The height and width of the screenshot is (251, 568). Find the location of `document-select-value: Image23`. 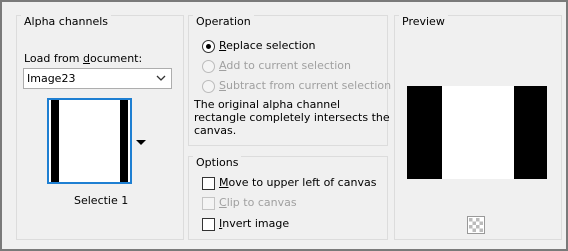

document-select-value: Image23 is located at coordinates (51, 78).